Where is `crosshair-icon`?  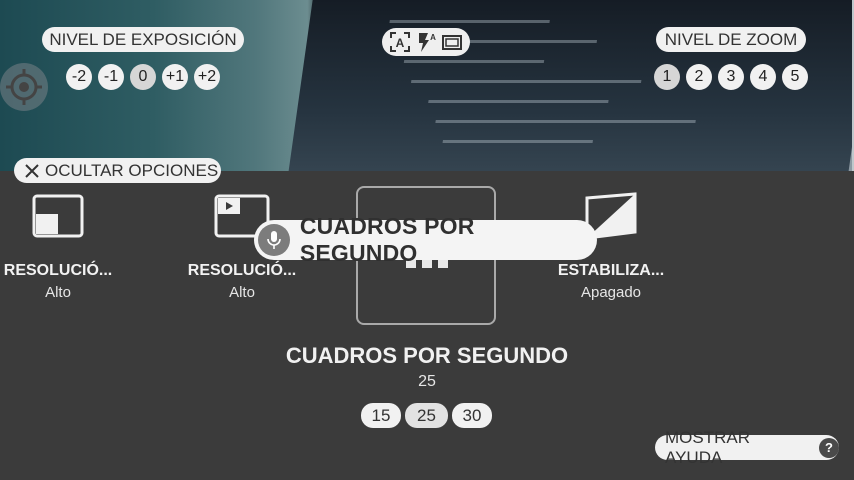
crosshair-icon is located at coordinates (24, 87).